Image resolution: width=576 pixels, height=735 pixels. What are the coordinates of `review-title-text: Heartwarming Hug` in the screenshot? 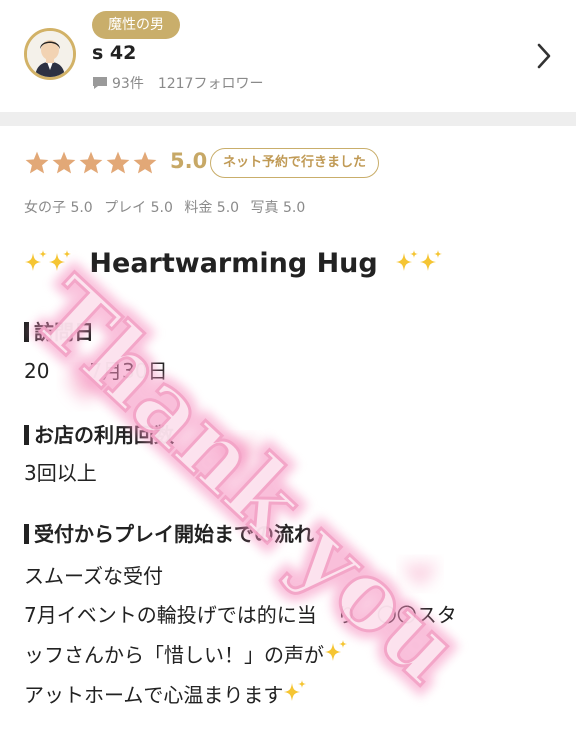 It's located at (233, 263).